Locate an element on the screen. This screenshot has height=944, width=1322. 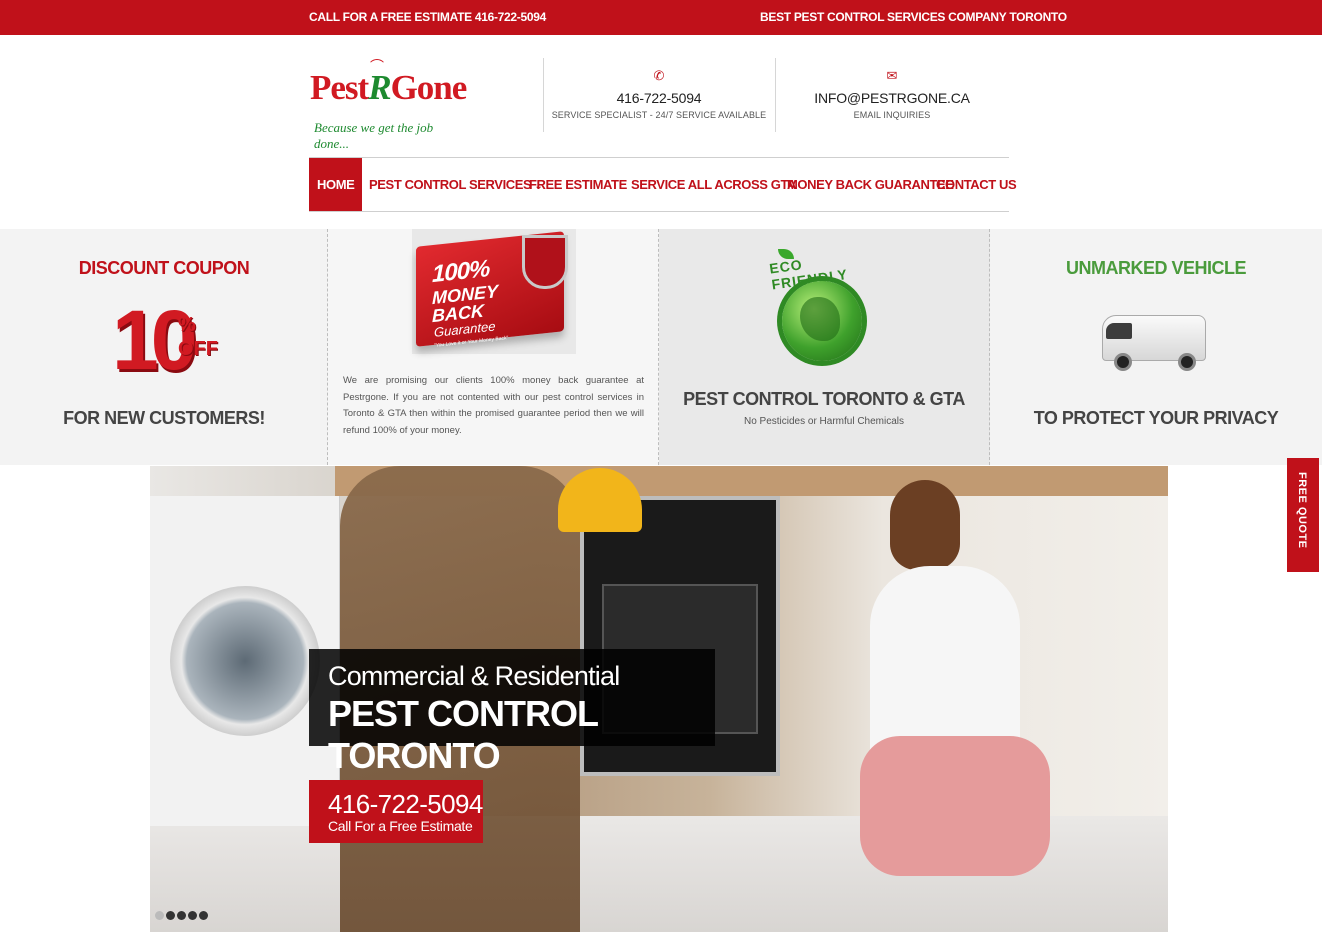
free-quote-tab: FREE QUOTE is located at coordinates (1303, 515).